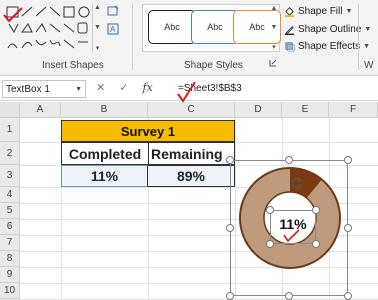  I want to click on styles-gallery-scroll: ▲ ▼ ▾, so click(274, 28).